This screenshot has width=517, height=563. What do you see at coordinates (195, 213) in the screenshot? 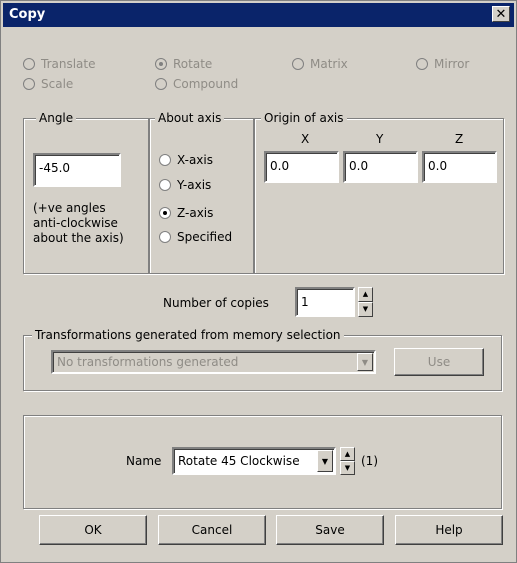
I see `radio-z-axis-label: Z-axis` at bounding box center [195, 213].